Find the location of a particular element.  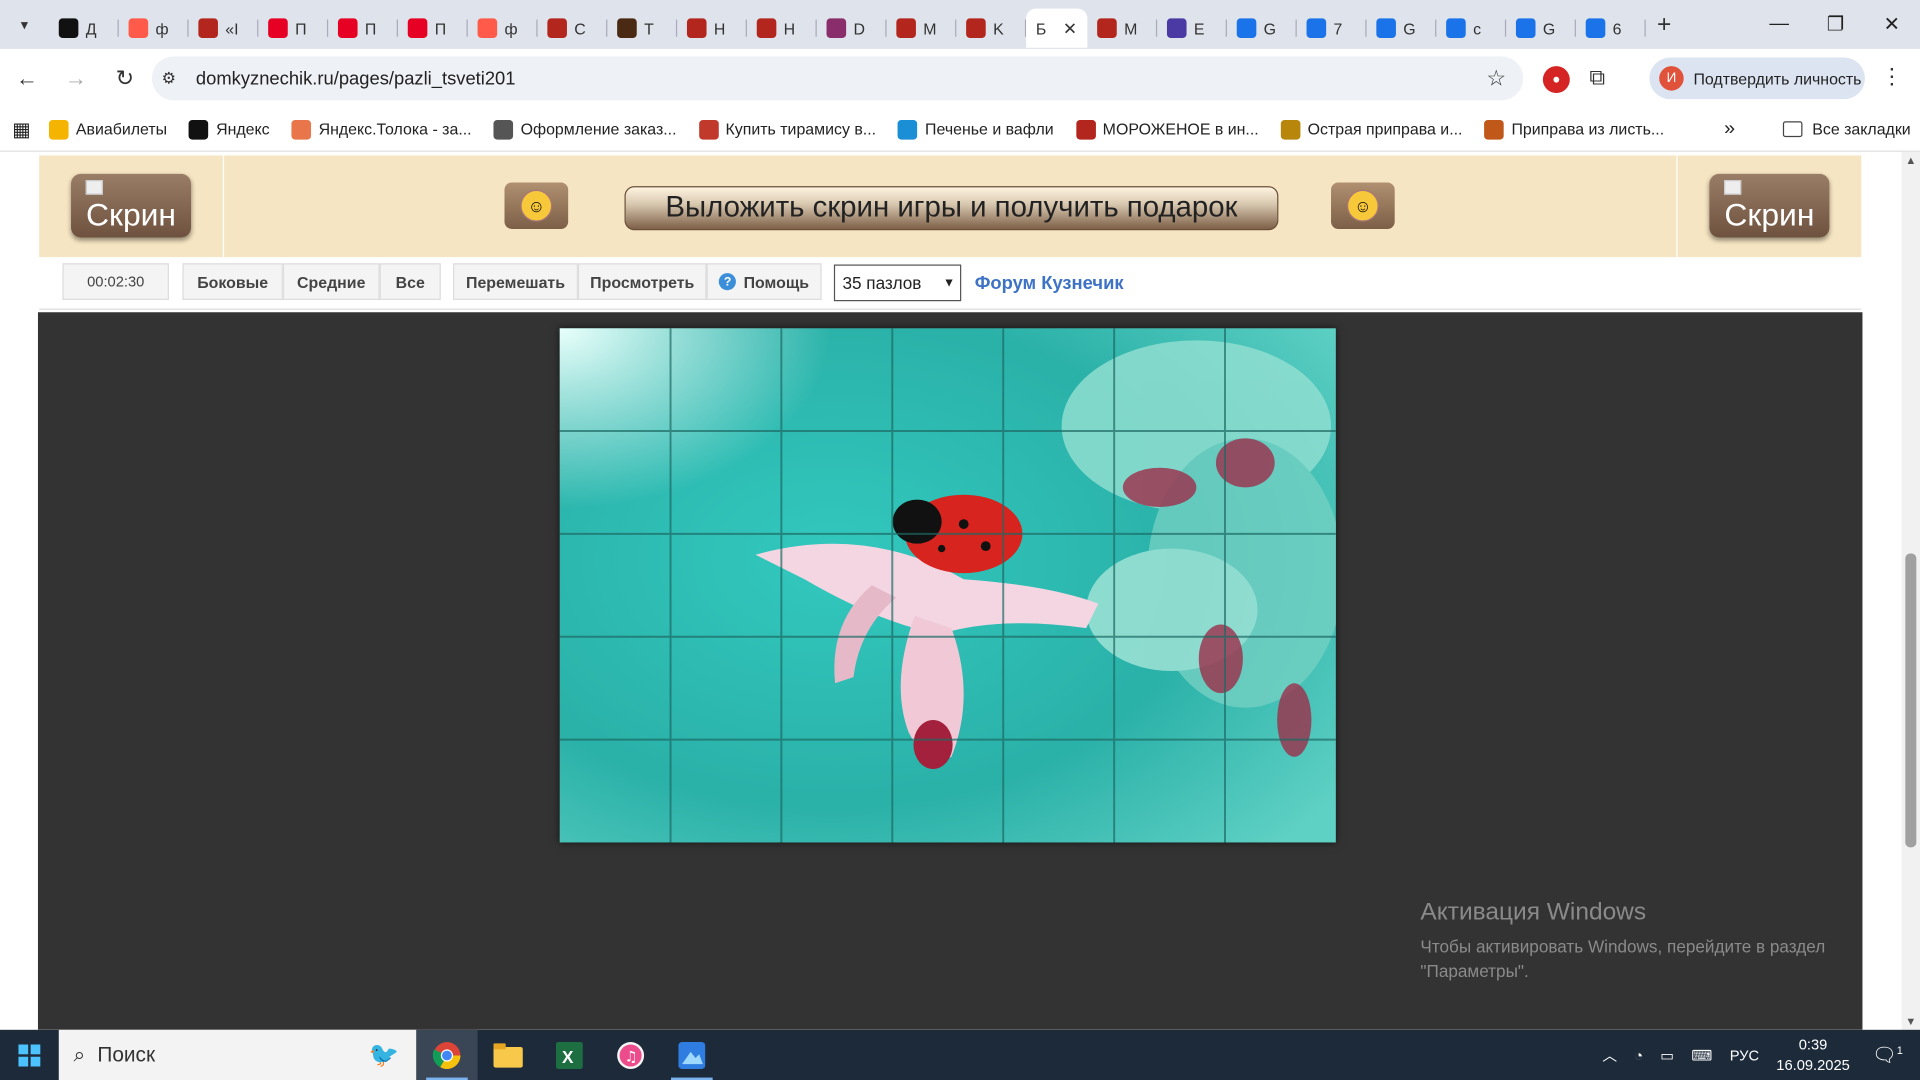

back-icon: ← is located at coordinates (27, 78).